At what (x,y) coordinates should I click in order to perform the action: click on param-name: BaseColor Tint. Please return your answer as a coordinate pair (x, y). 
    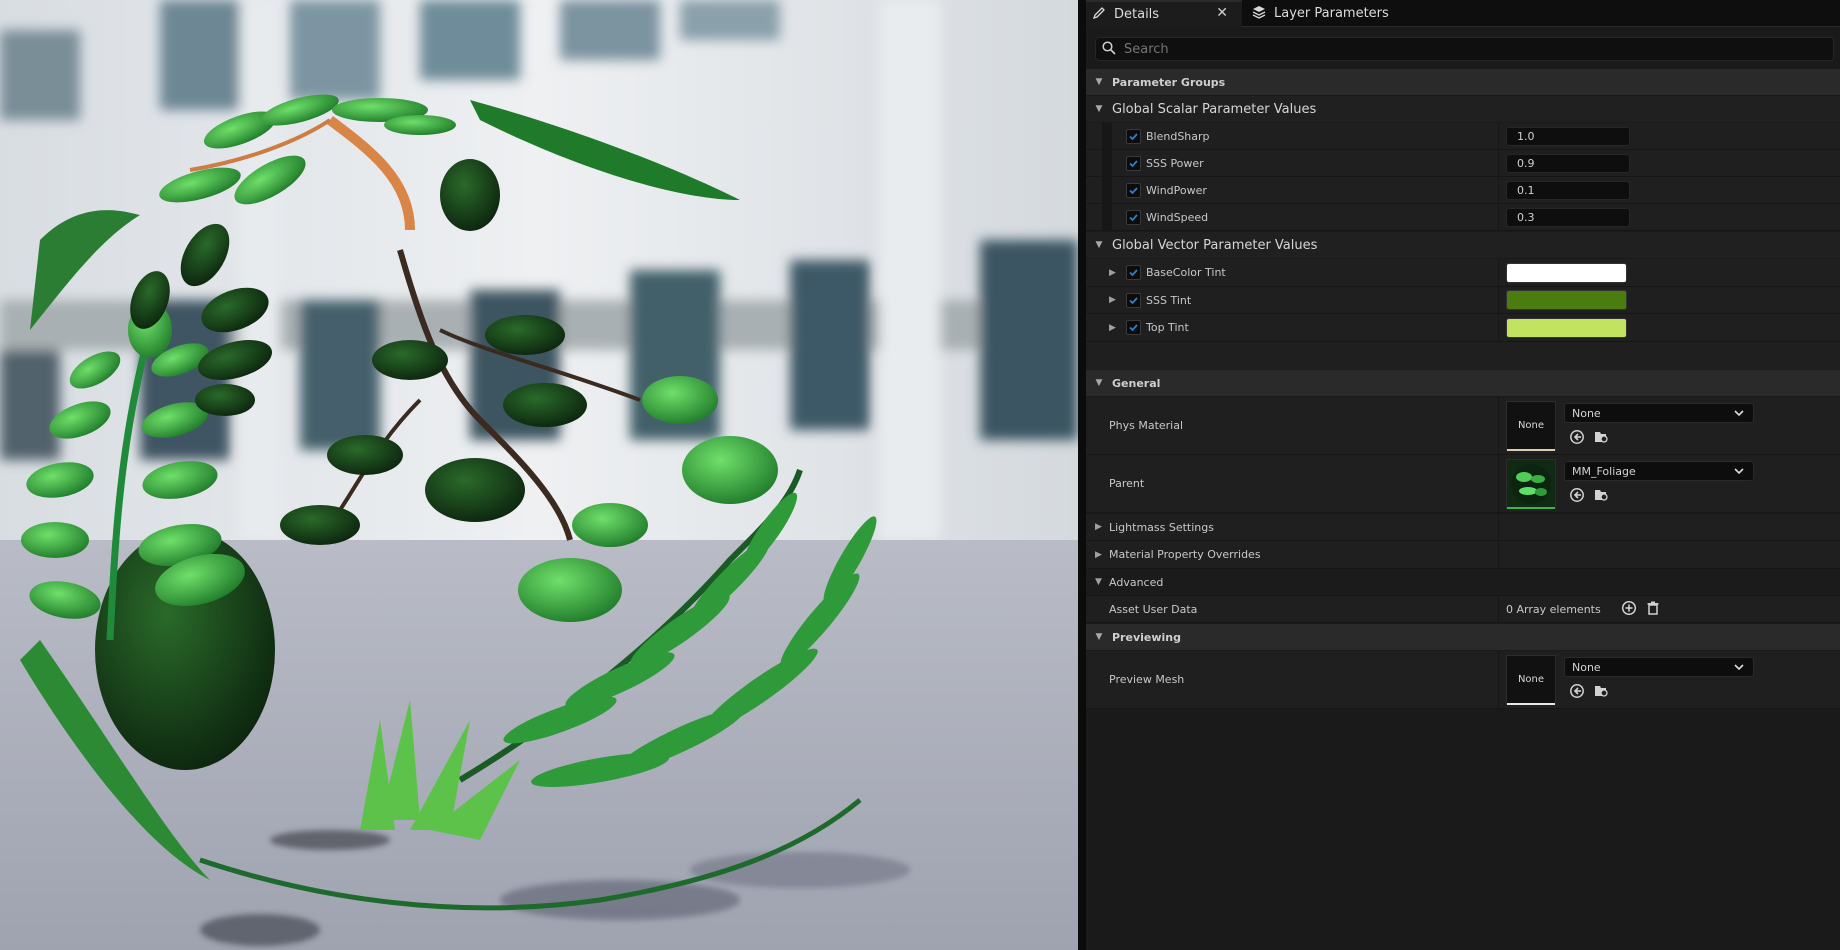
    Looking at the image, I should click on (1186, 272).